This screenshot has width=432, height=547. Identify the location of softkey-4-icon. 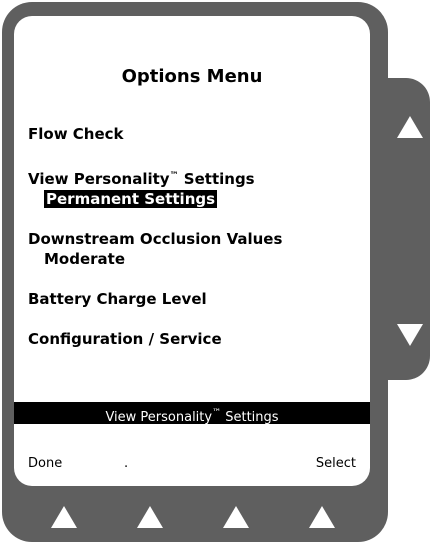
(322, 517).